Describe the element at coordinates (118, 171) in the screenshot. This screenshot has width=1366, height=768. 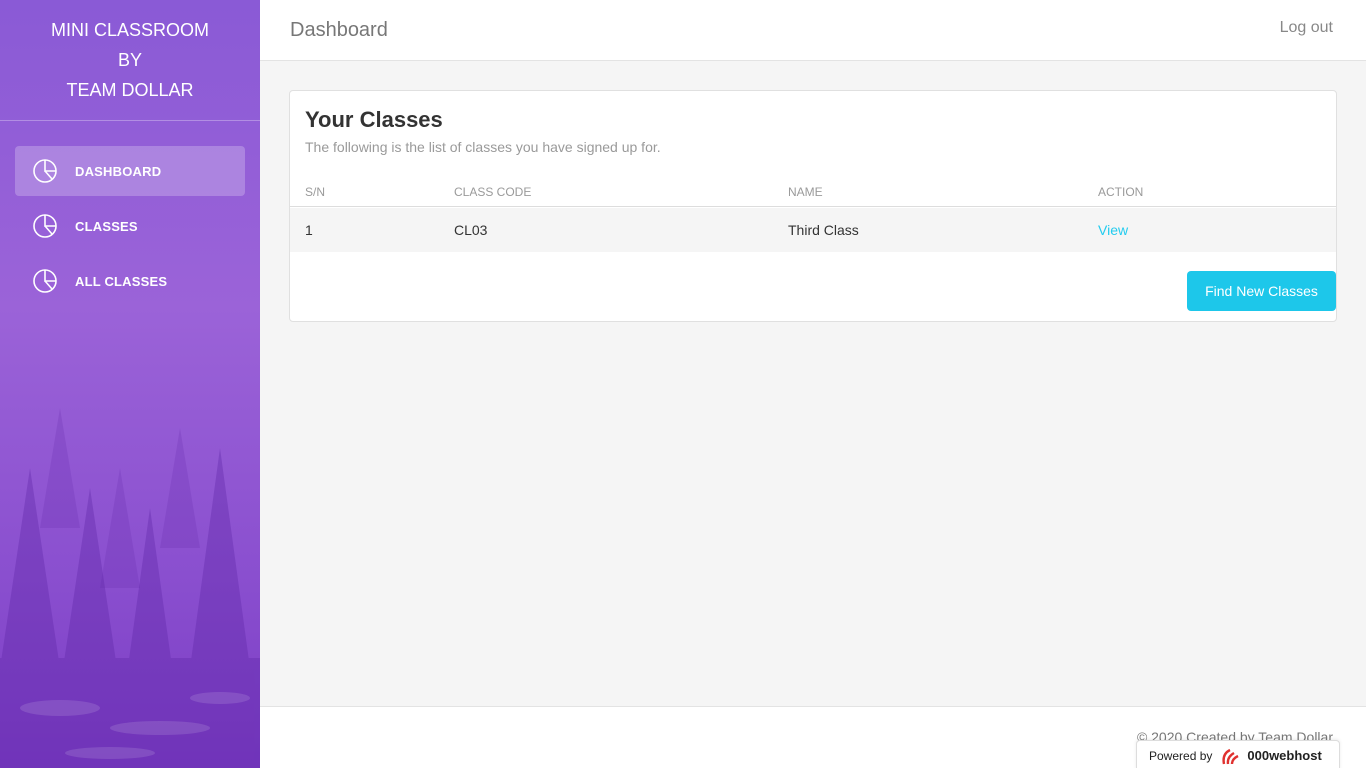
I see `sidebar-item-label: DASHBOARD` at that location.